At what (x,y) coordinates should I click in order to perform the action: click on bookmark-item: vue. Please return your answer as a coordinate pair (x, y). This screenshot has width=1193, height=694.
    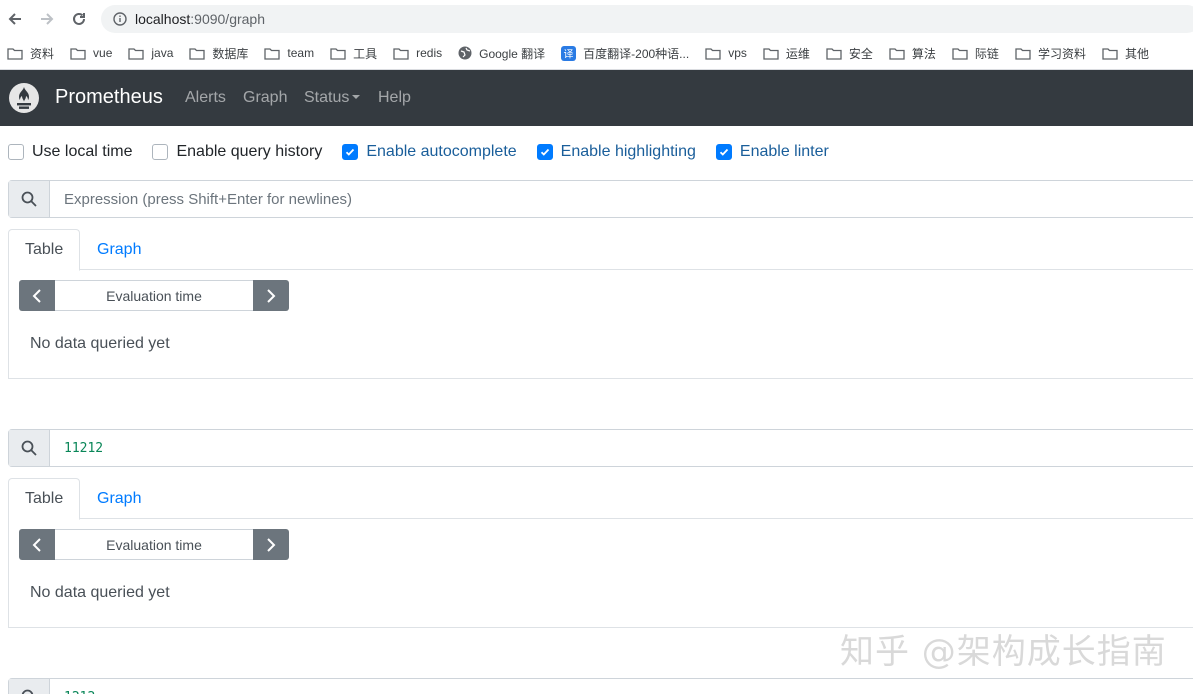
    Looking at the image, I should click on (91, 53).